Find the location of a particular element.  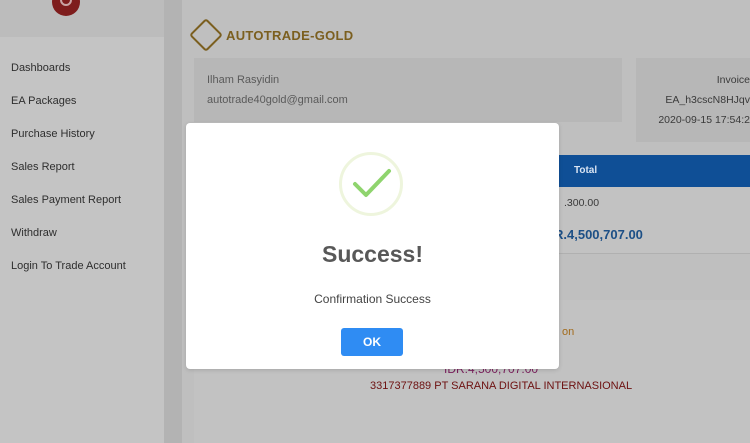

success-check-circle is located at coordinates (371, 184).